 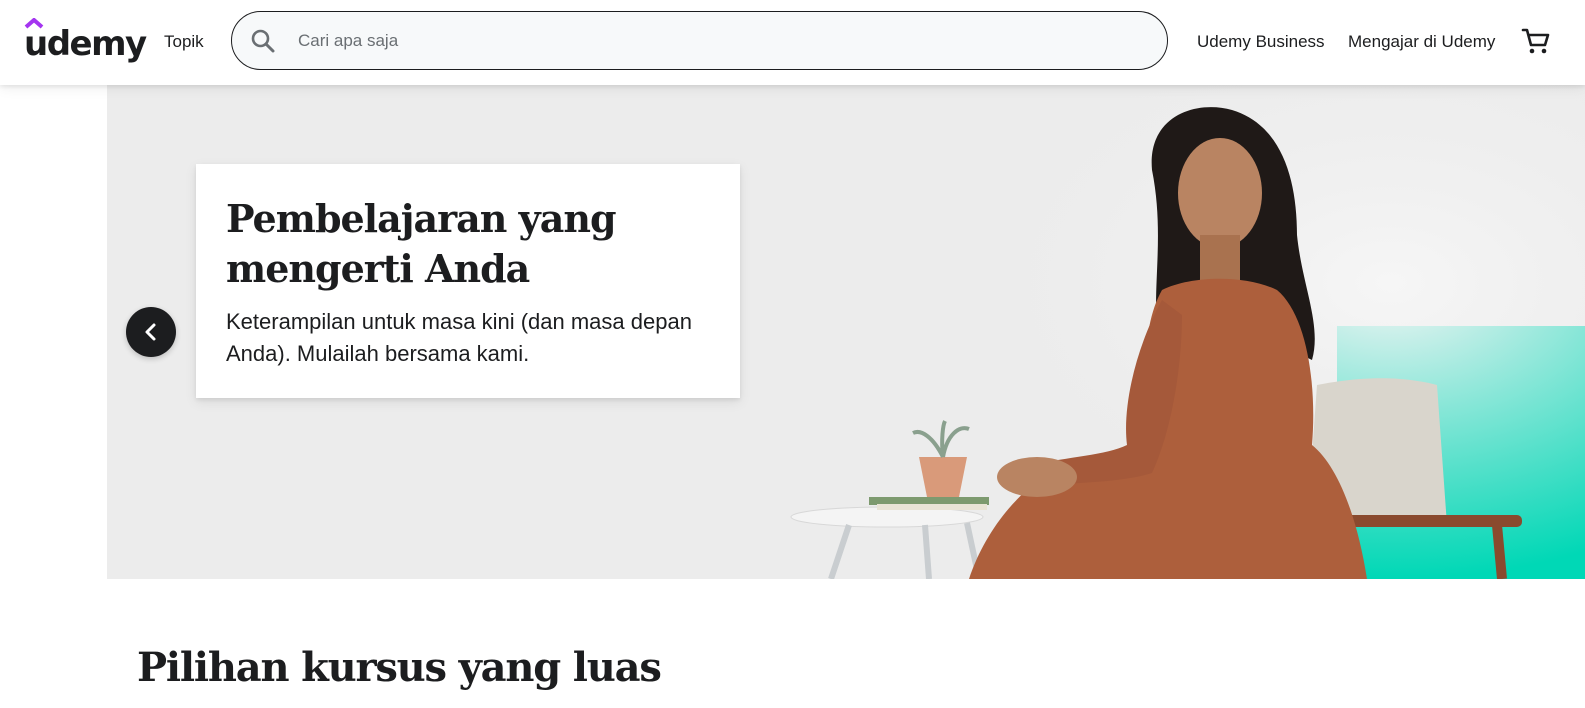 I want to click on search-icon, so click(x=263, y=41).